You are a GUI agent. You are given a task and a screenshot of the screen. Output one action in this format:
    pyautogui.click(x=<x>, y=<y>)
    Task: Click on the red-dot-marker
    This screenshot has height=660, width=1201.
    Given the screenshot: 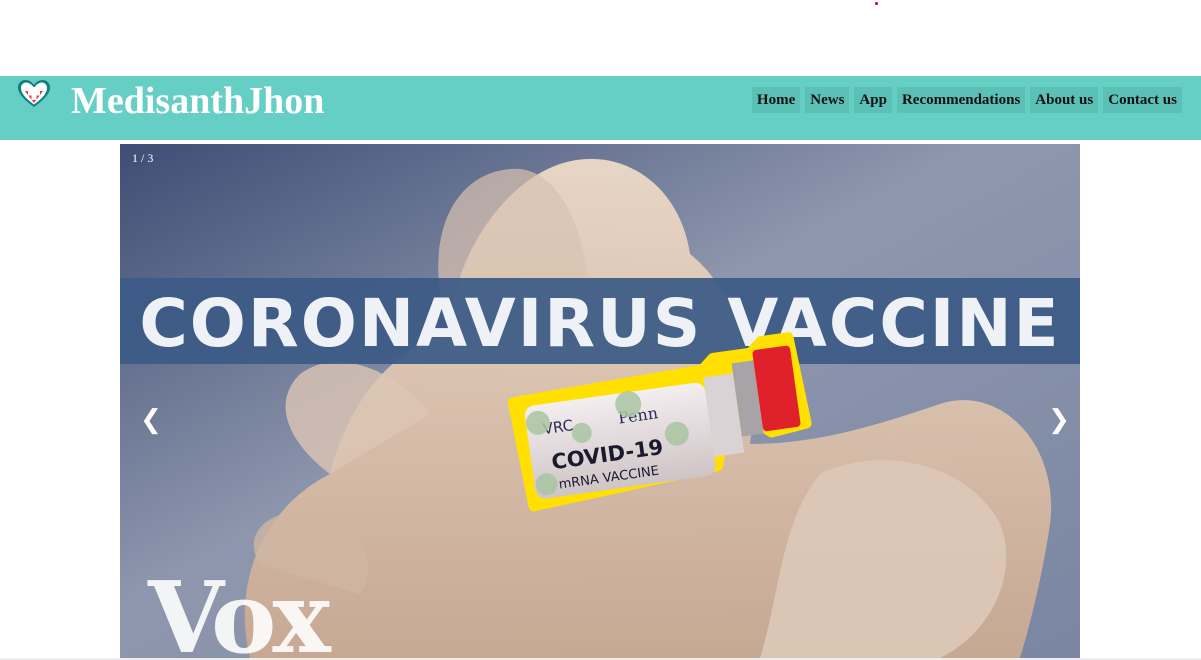 What is the action you would take?
    pyautogui.click(x=876, y=3)
    